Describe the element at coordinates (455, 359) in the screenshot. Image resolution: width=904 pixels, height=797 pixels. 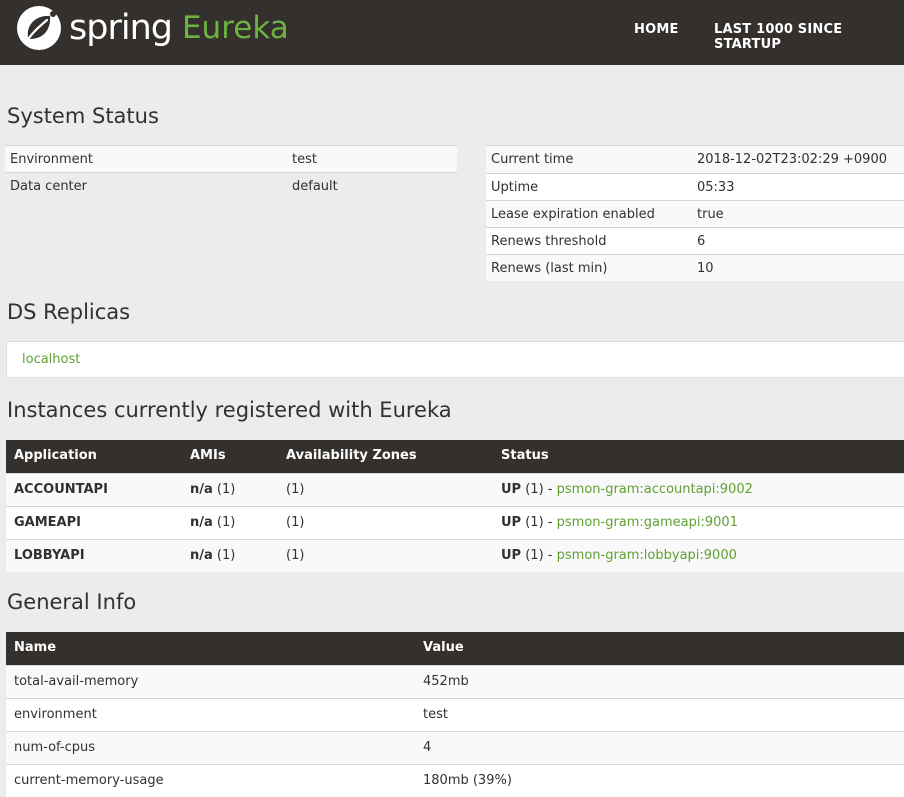
I see `ds-replicas-list: localhost` at that location.